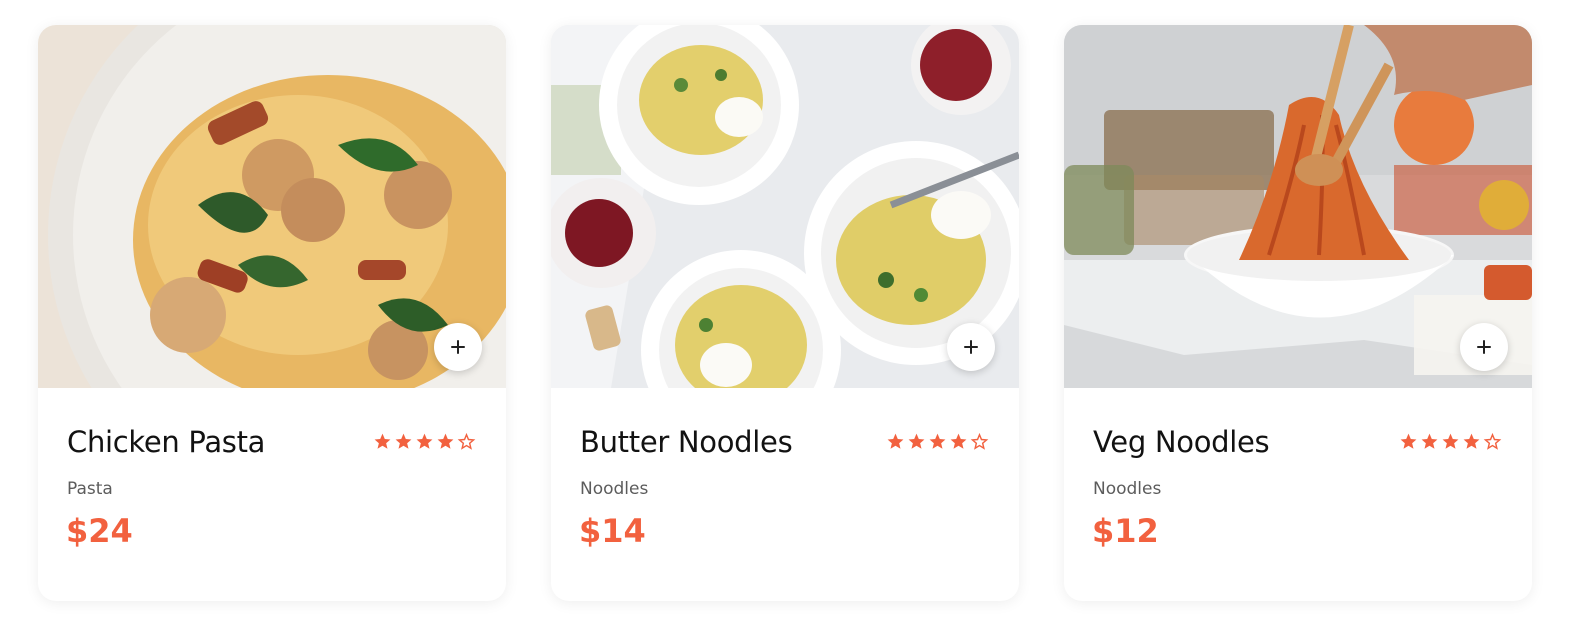 Image resolution: width=1581 pixels, height=636 pixels. What do you see at coordinates (90, 489) in the screenshot?
I see `product-category: Pasta` at bounding box center [90, 489].